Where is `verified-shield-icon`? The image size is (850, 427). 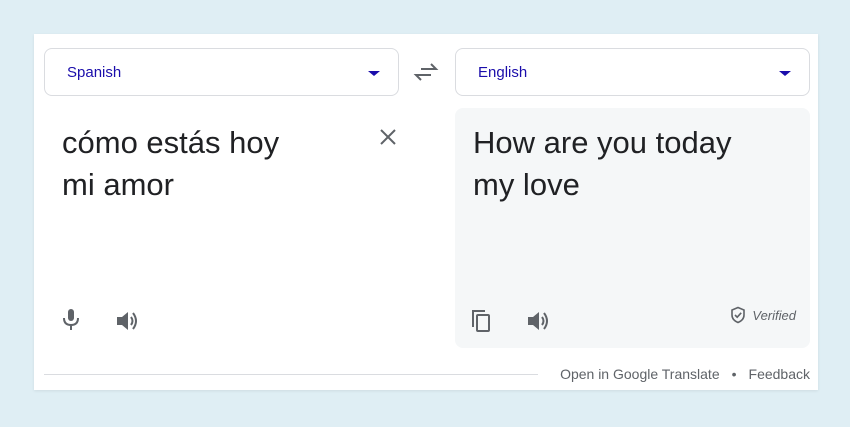
verified-shield-icon is located at coordinates (738, 315).